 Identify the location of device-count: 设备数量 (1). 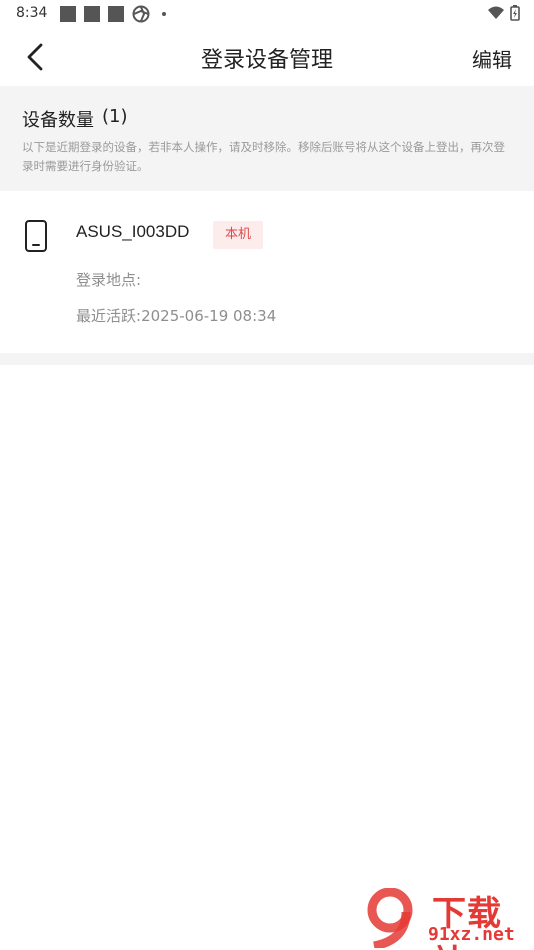
(267, 119).